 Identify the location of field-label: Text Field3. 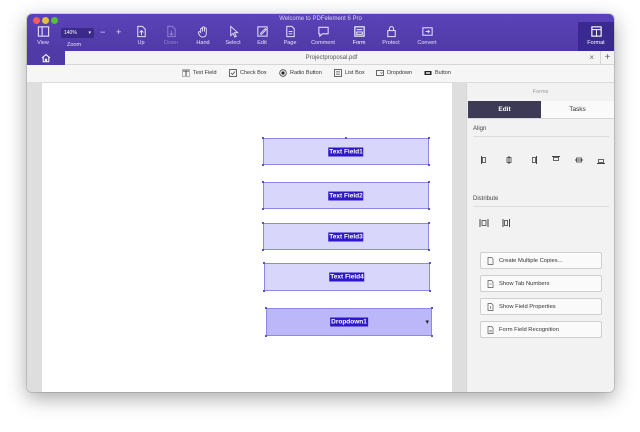
(346, 236).